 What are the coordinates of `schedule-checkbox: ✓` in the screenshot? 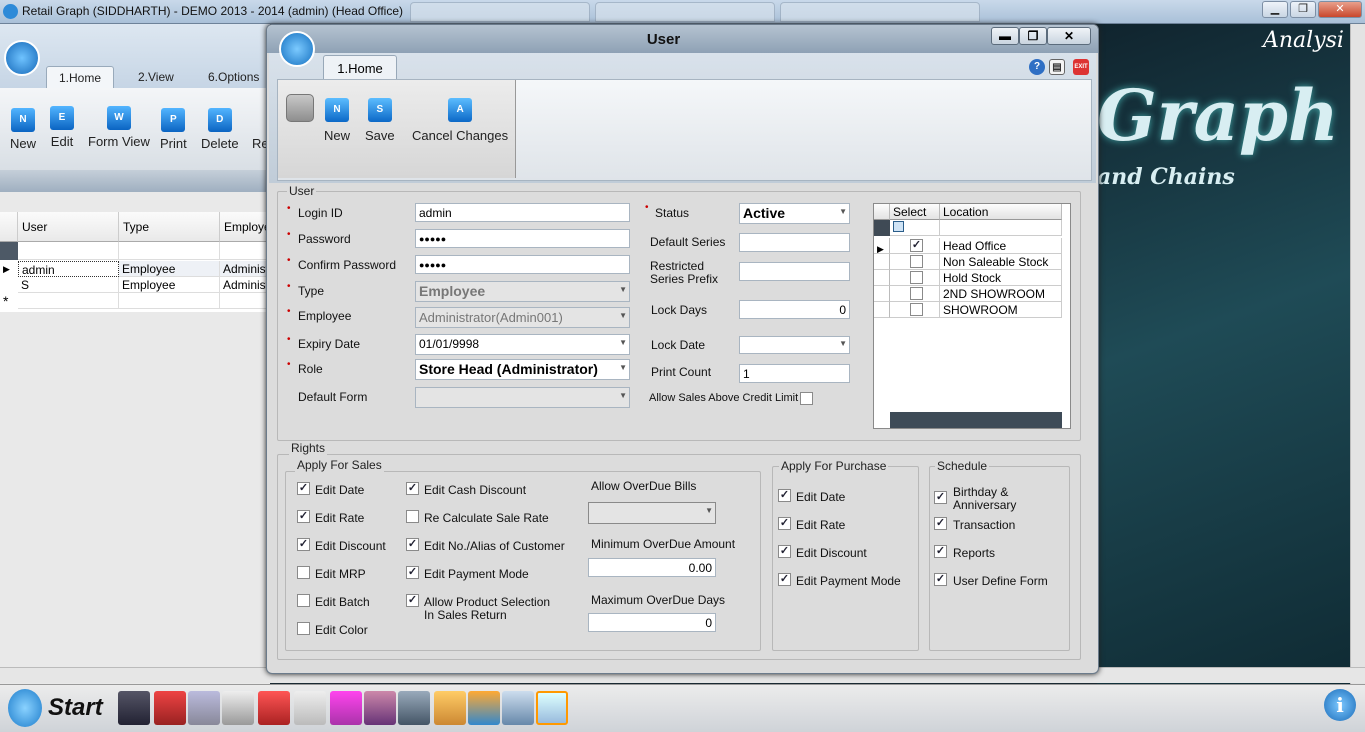 It's located at (940, 497).